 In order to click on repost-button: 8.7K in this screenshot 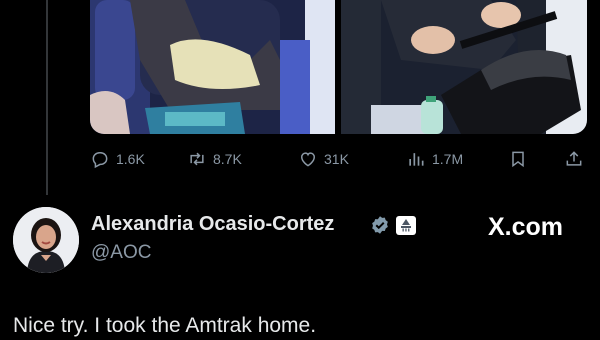, I will do `click(214, 159)`.